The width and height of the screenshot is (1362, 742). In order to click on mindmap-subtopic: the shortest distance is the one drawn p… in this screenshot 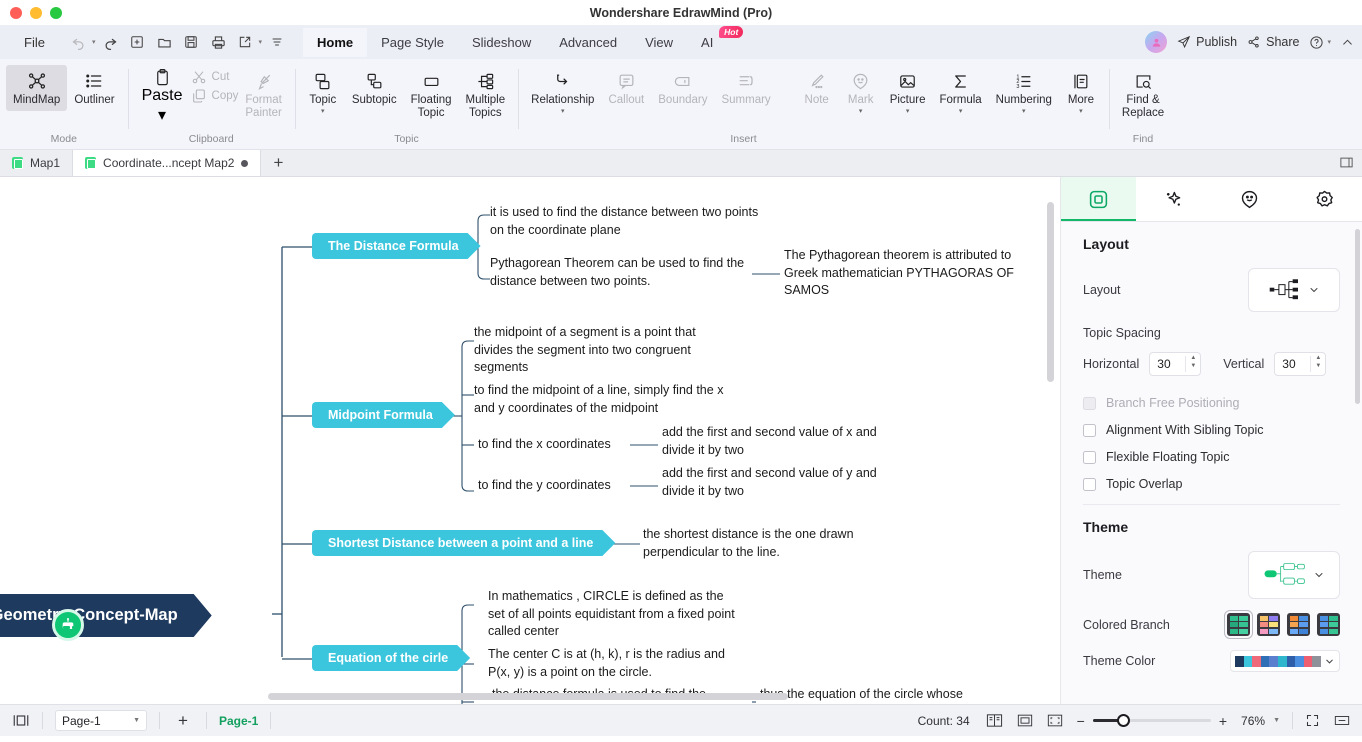, I will do `click(768, 543)`.